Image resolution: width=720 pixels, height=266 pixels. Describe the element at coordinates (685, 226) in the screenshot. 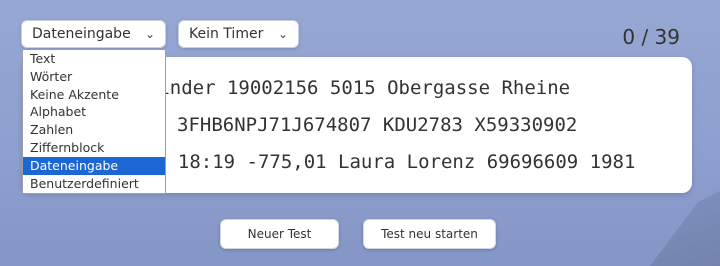

I see `background-mountain` at that location.